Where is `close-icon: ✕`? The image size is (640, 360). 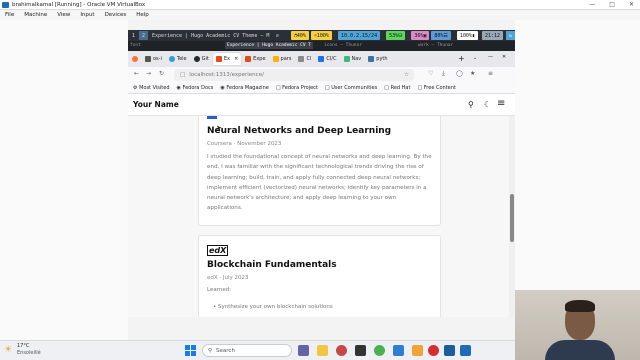 close-icon: ✕ is located at coordinates (631, 4).